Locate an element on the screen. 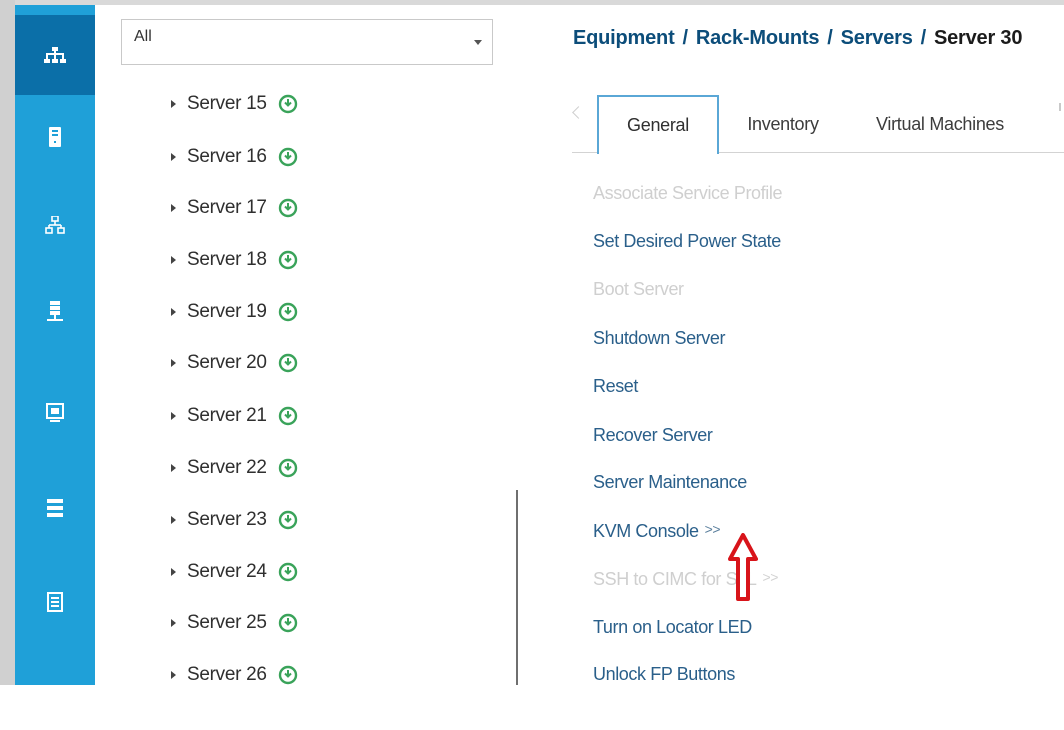  tree-item-server-16: Server 16 is located at coordinates (234, 157).